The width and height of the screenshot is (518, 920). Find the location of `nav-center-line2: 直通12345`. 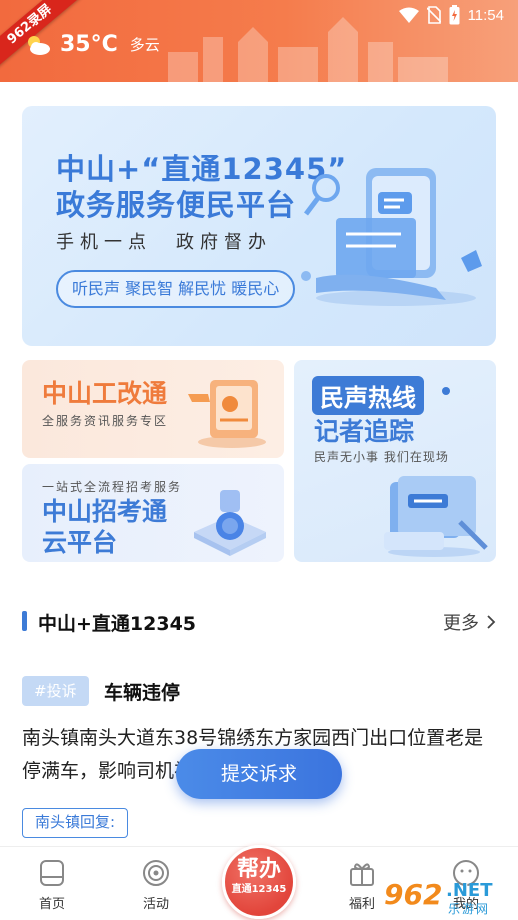

nav-center-line2: 直通12345 is located at coordinates (259, 889).